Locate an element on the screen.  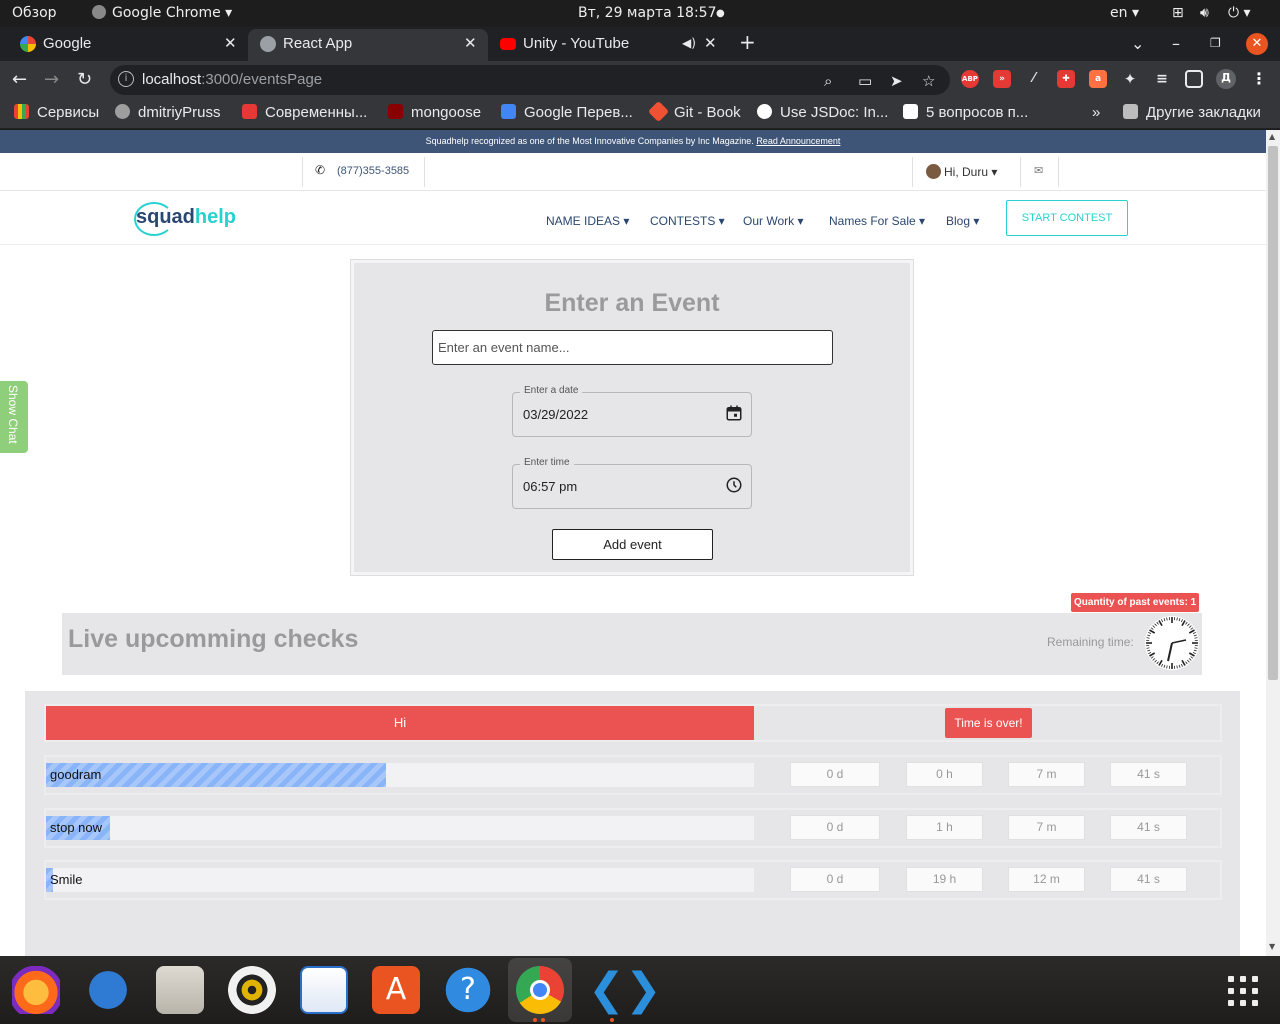
scroll-up-icon: ▲ is located at coordinates (1272, 136).